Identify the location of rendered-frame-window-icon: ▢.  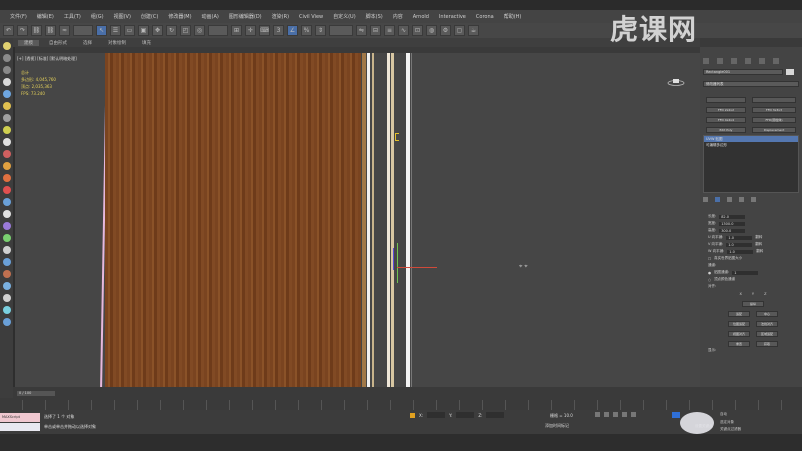
(459, 30).